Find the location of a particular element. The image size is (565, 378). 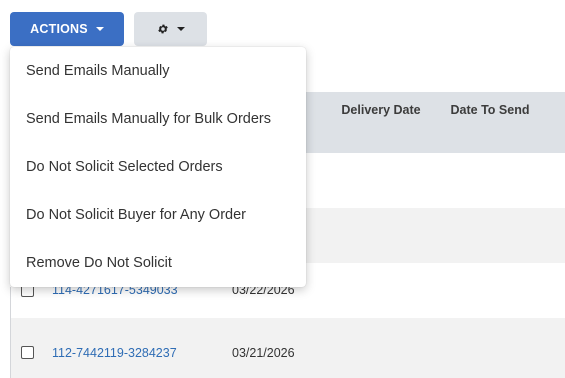

actions-label: ACTIONS is located at coordinates (59, 29).